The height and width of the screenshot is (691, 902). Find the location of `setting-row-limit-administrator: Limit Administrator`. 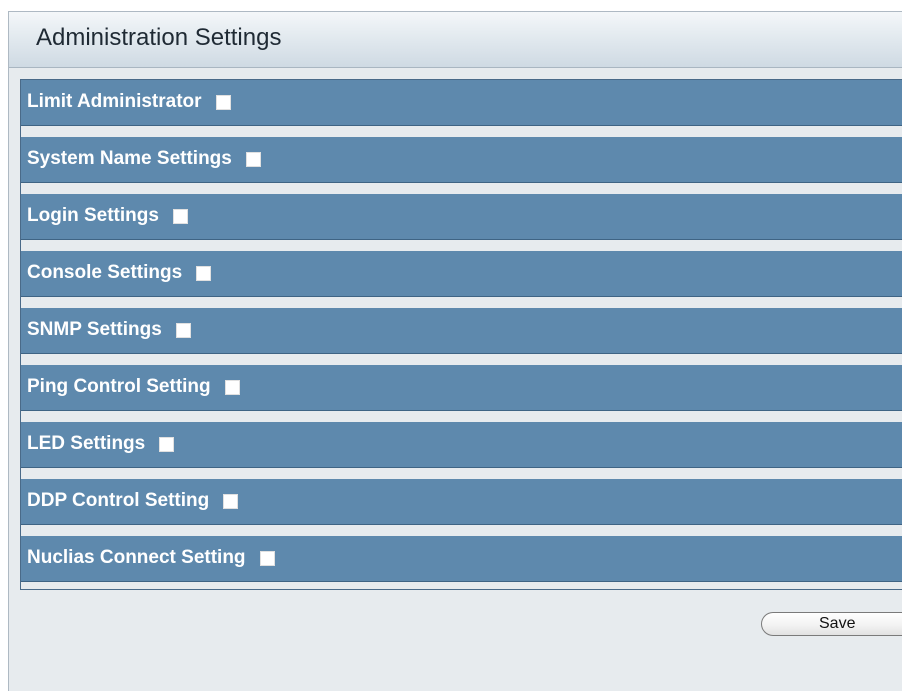

setting-row-limit-administrator: Limit Administrator is located at coordinates (461, 103).